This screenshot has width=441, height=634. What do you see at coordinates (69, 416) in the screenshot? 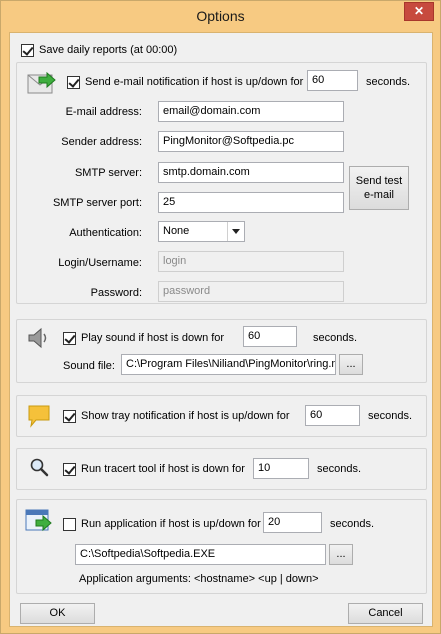
I see `tray-notification-checkbox` at bounding box center [69, 416].